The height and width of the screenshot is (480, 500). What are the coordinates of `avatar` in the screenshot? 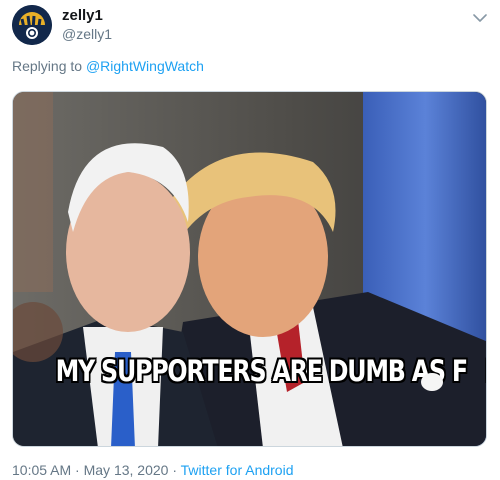 It's located at (32, 25).